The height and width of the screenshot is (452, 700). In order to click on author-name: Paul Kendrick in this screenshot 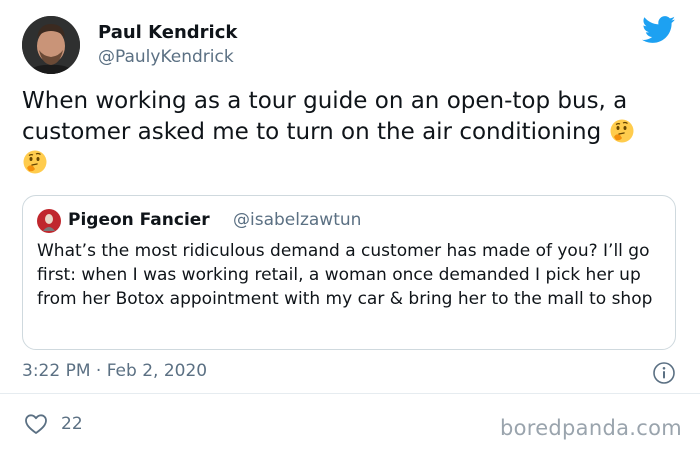, I will do `click(167, 32)`.